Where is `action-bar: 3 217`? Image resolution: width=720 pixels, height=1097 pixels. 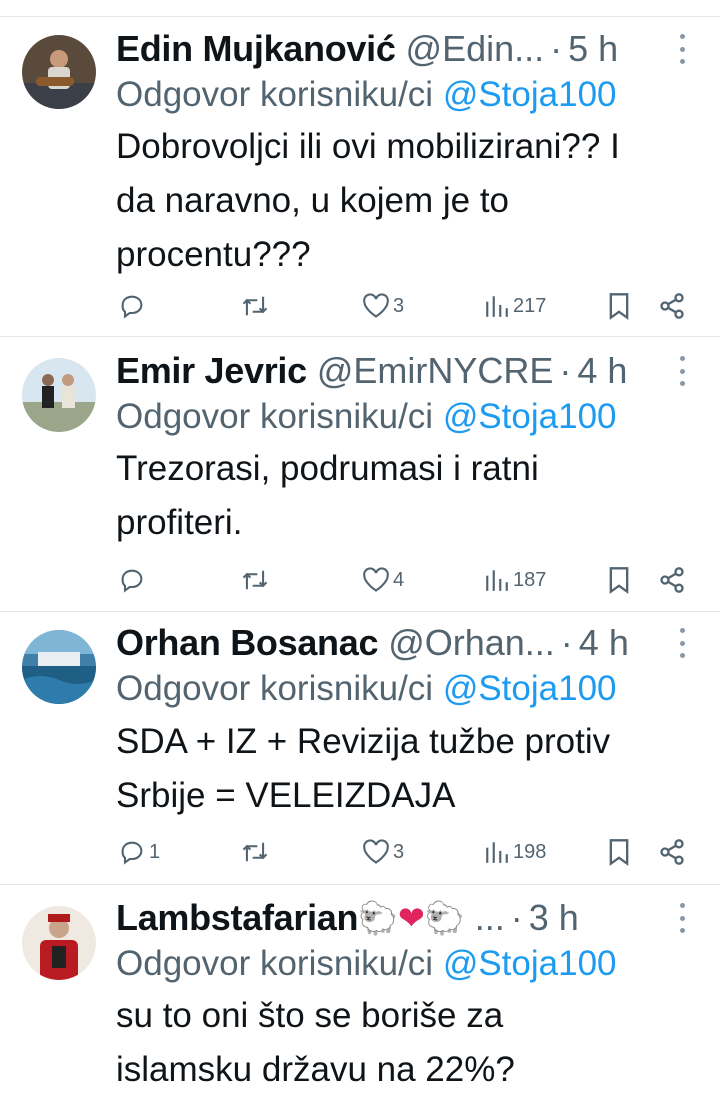
action-bar: 3 217 is located at coordinates (406, 306).